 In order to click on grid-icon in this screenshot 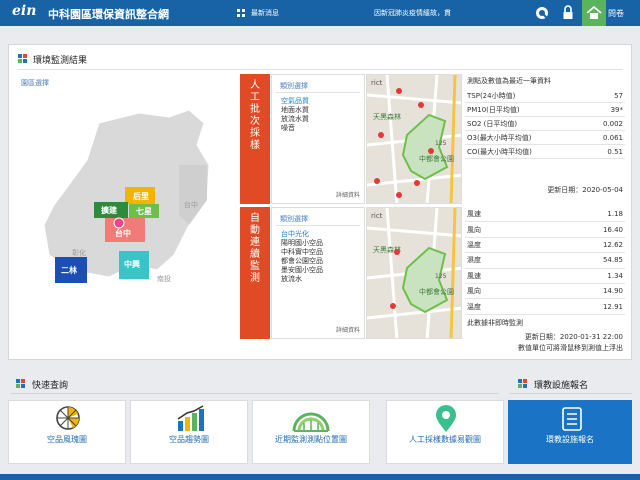, I will do `click(241, 13)`.